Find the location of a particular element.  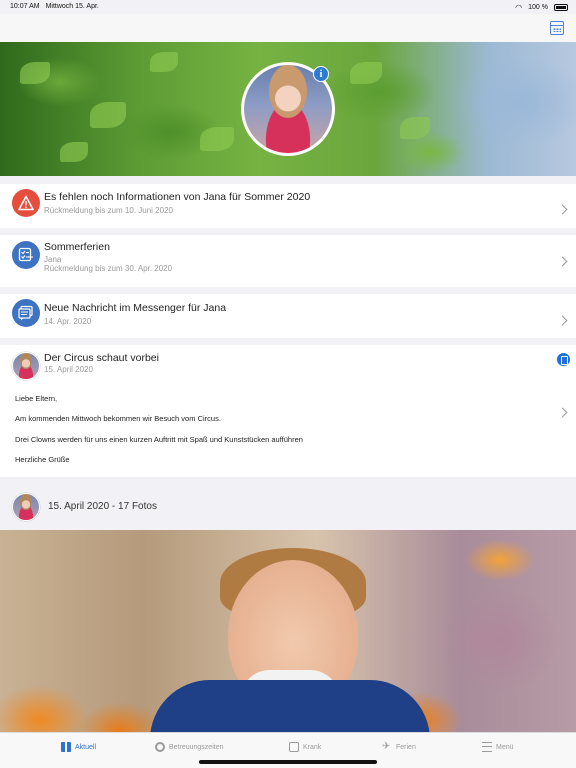

checklist-icon is located at coordinates (26, 255).